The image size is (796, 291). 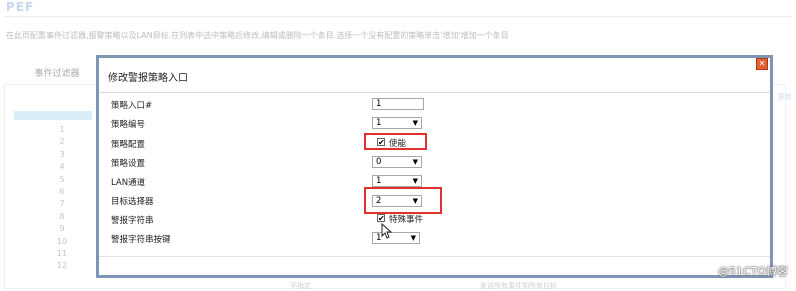 I want to click on row-number-list: 1 2 3 4 5 6 7 8 9 10 11 12, so click(x=62, y=198).